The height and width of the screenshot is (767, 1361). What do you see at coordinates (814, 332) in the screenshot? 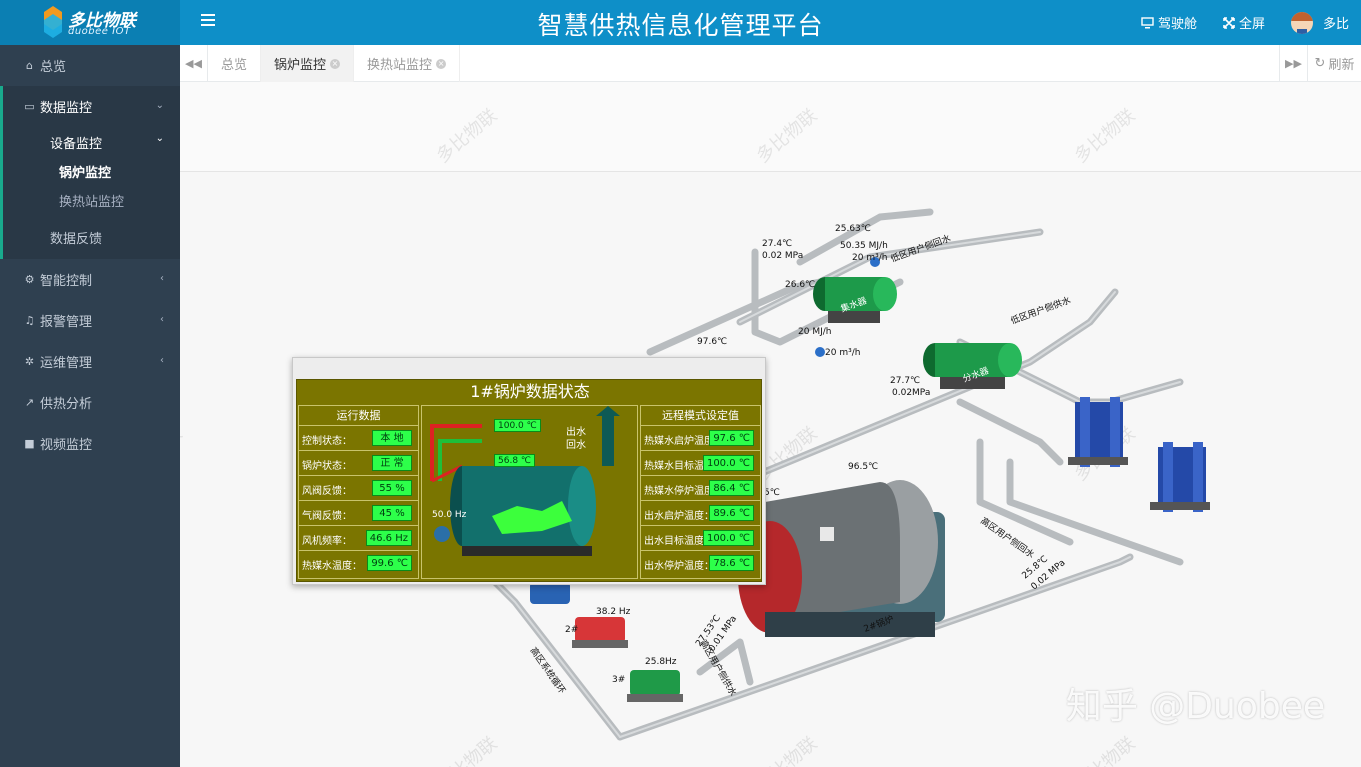
I see `energy-label: 20 MJ/h` at bounding box center [814, 332].